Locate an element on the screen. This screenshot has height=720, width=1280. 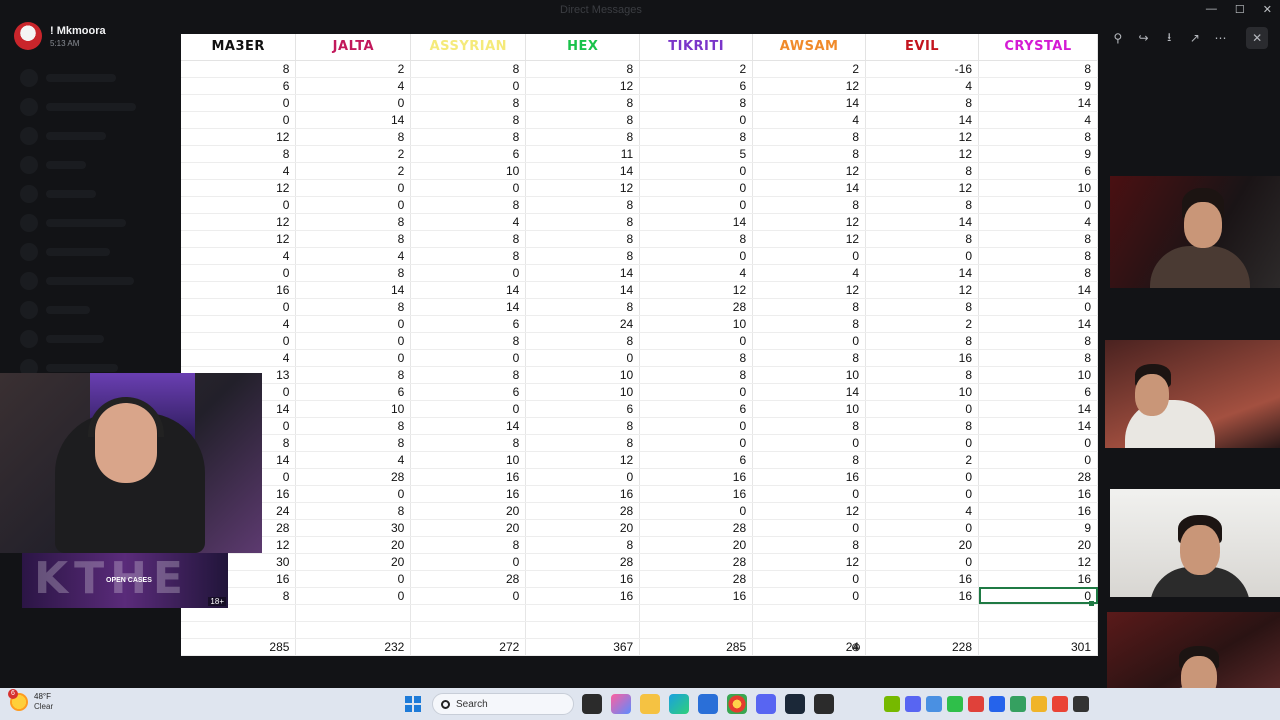
more-icon: ⋯ is located at coordinates (1221, 38).